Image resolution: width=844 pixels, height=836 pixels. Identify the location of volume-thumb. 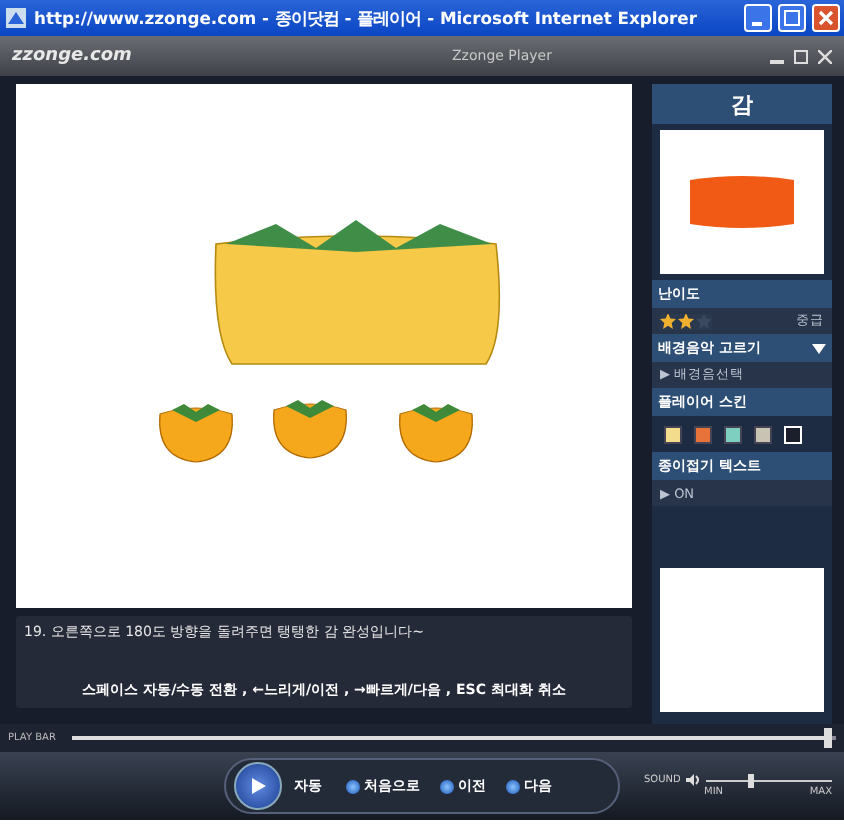
(751, 780).